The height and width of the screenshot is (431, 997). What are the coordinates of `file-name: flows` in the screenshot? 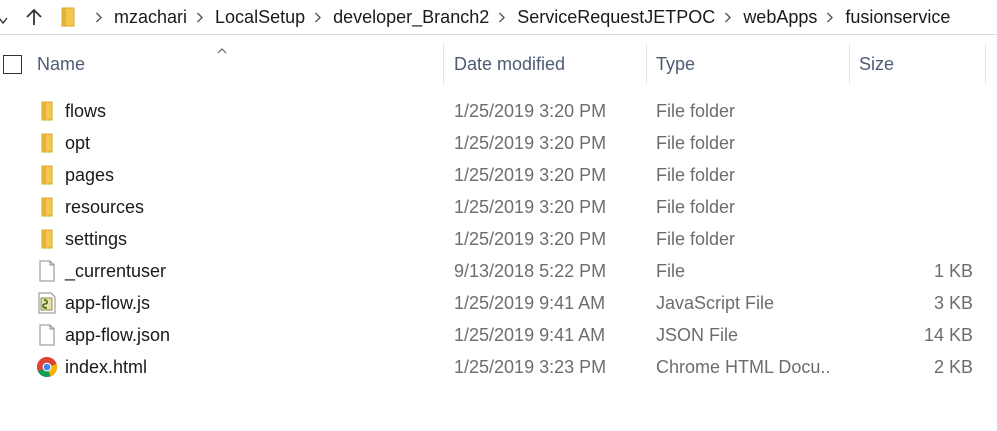 It's located at (86, 111).